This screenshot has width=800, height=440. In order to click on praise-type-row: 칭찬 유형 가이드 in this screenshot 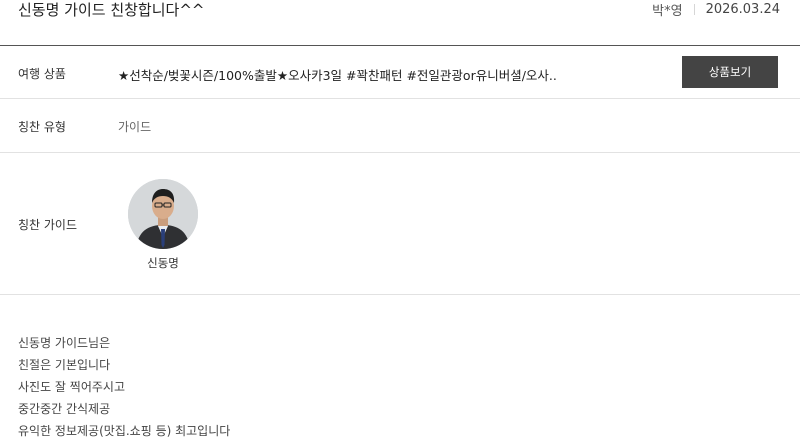, I will do `click(400, 126)`.